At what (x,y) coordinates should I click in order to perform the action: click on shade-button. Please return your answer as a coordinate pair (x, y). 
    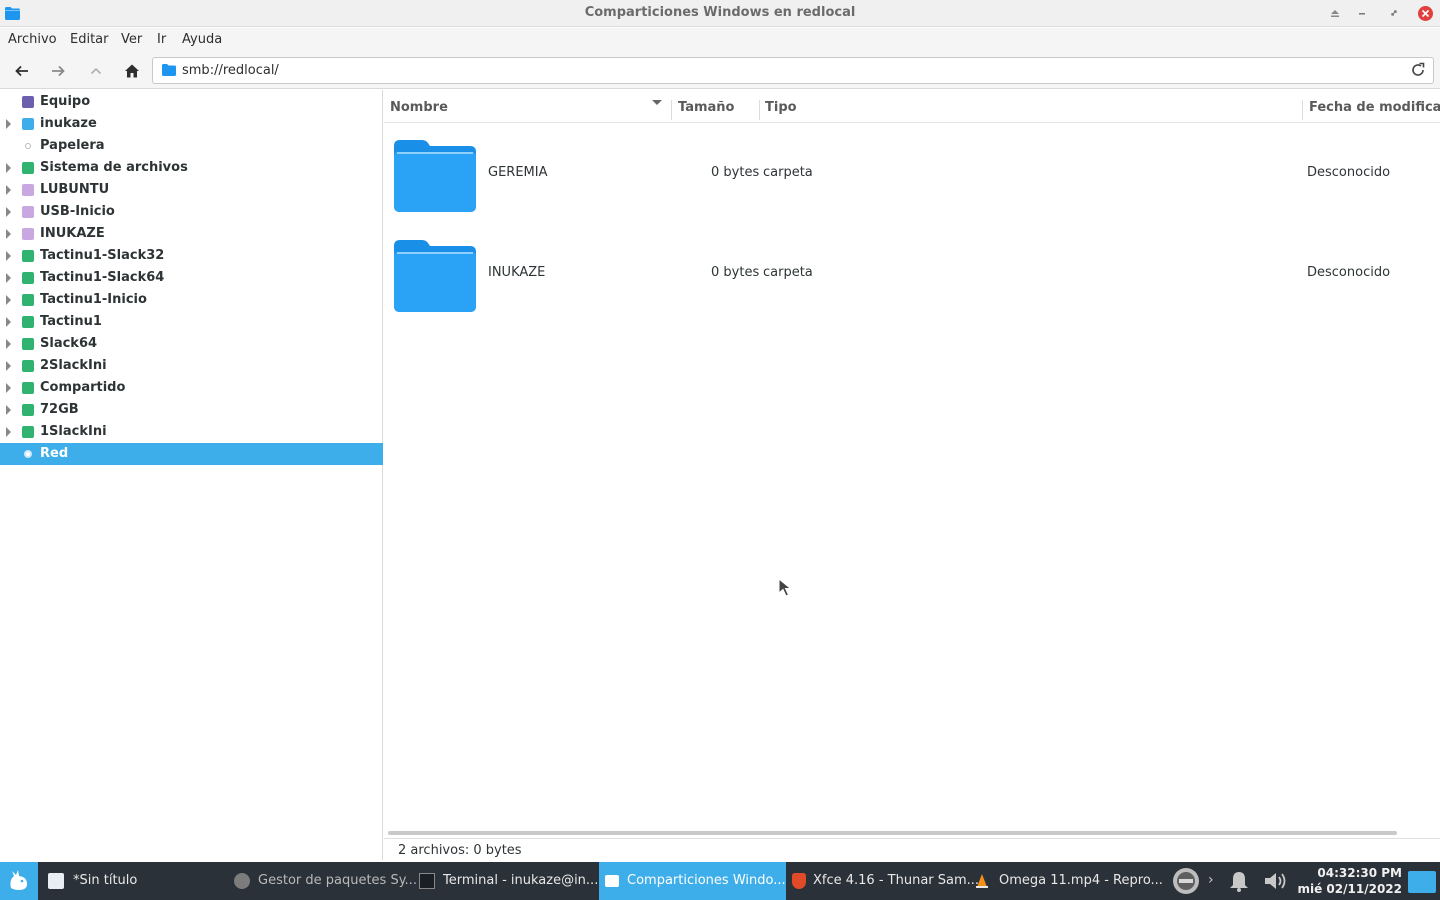
    Looking at the image, I should click on (1335, 13).